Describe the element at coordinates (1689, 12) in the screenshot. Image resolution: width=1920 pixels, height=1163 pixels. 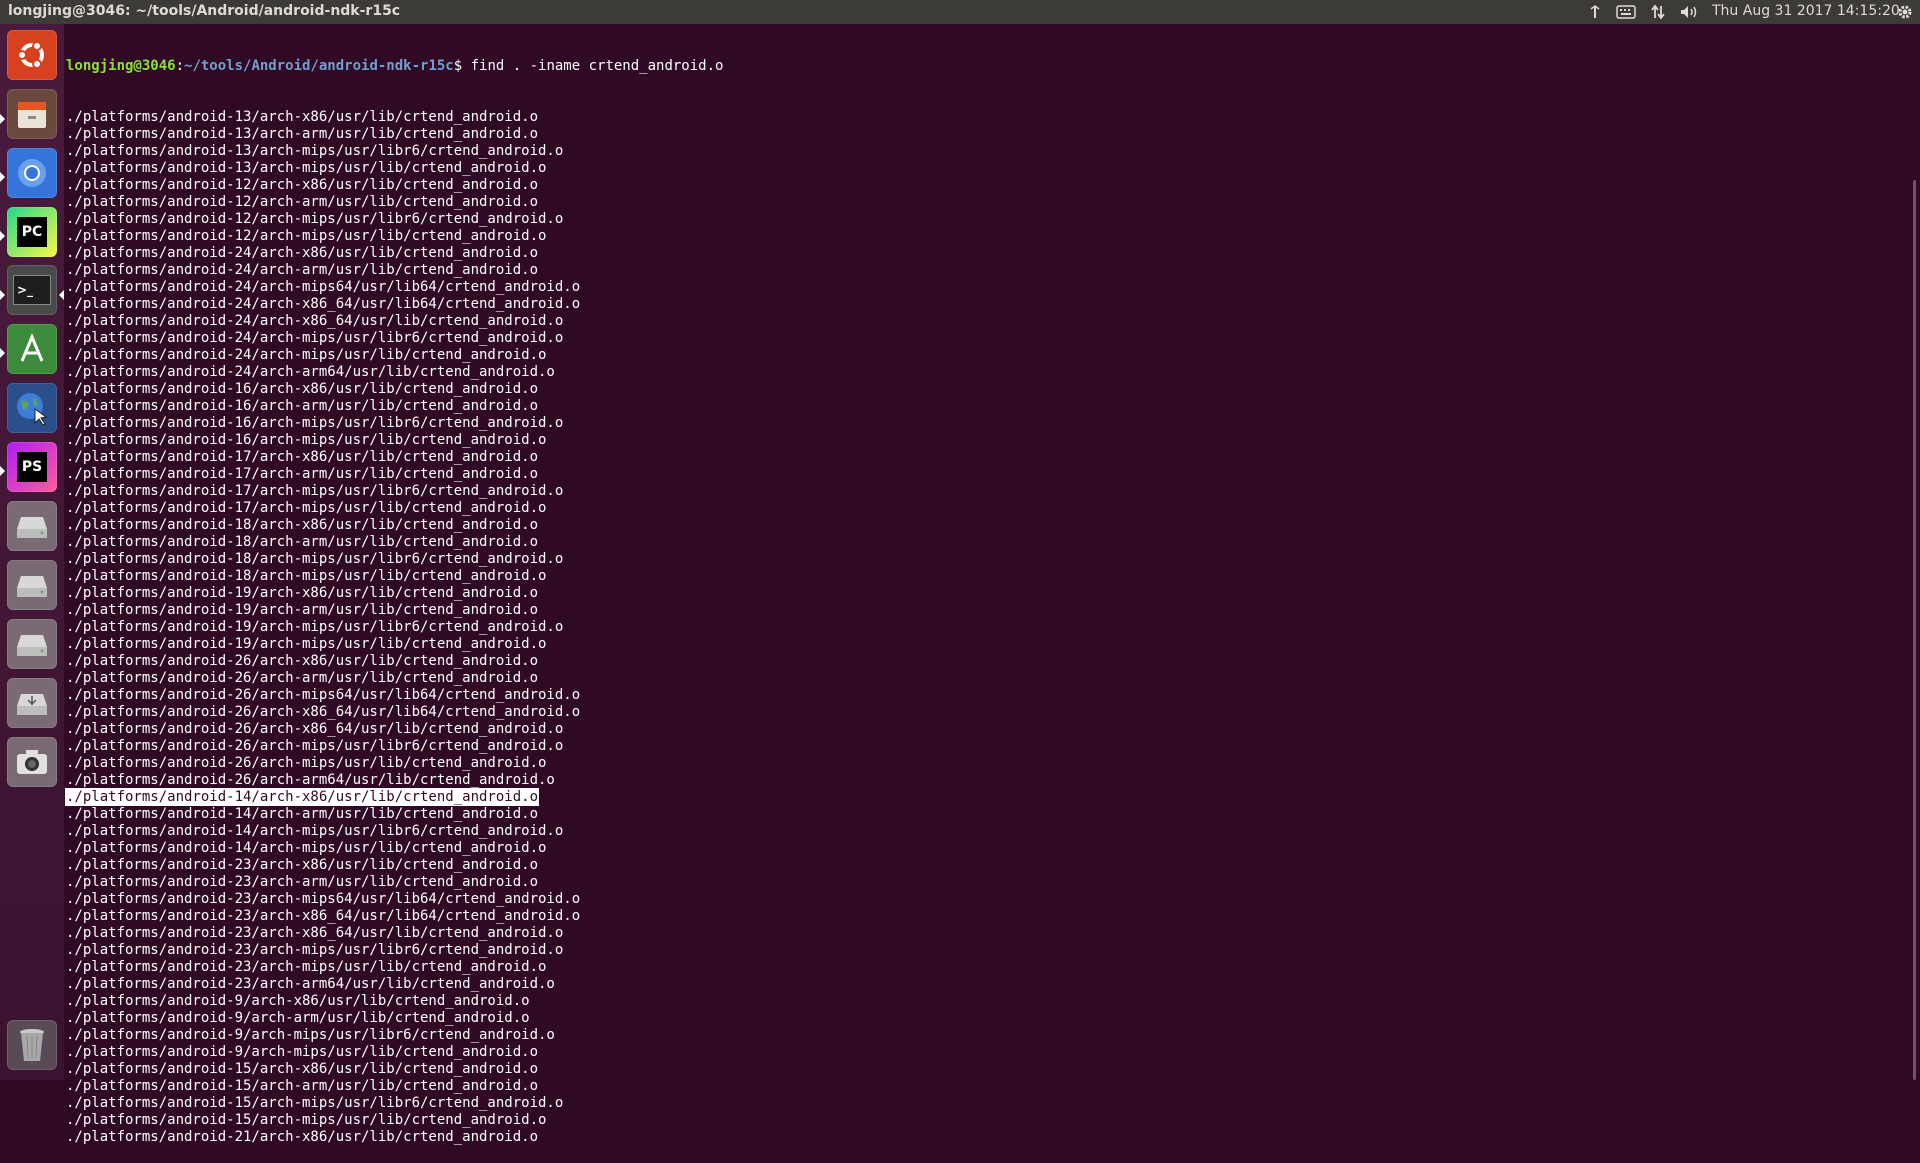
I see `volume-icon` at that location.